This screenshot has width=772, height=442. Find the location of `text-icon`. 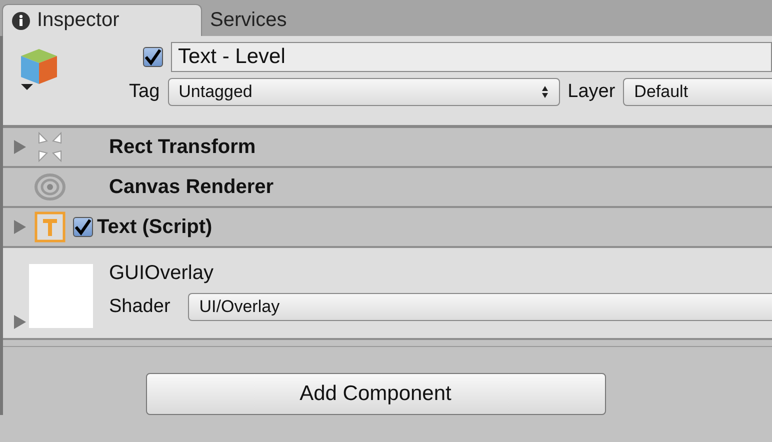

text-icon is located at coordinates (50, 227).